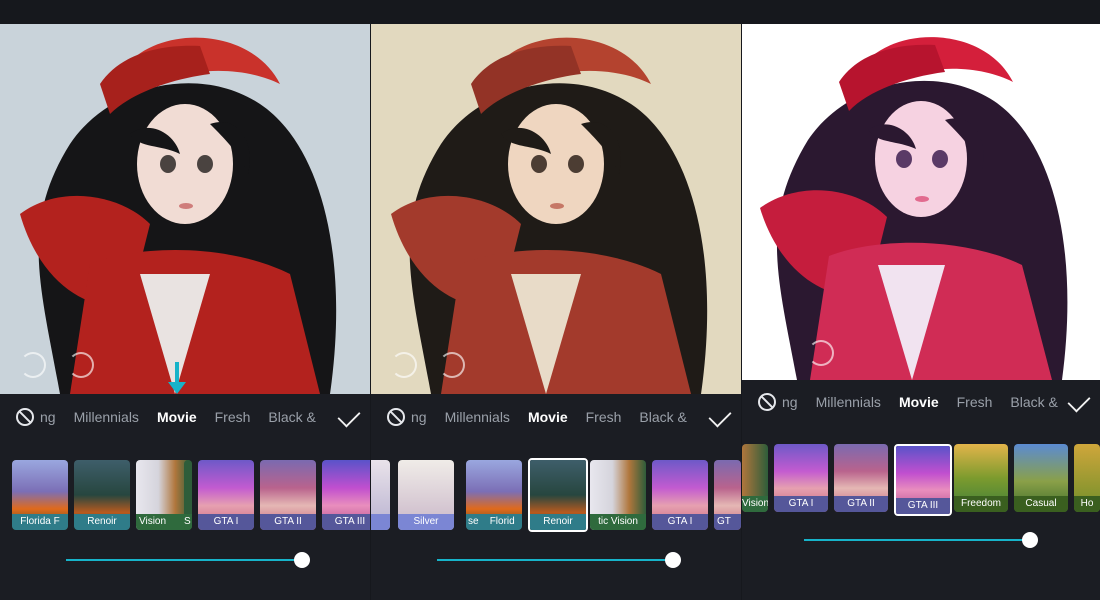 The height and width of the screenshot is (600, 1100). I want to click on filter-thumb, so click(380, 495).